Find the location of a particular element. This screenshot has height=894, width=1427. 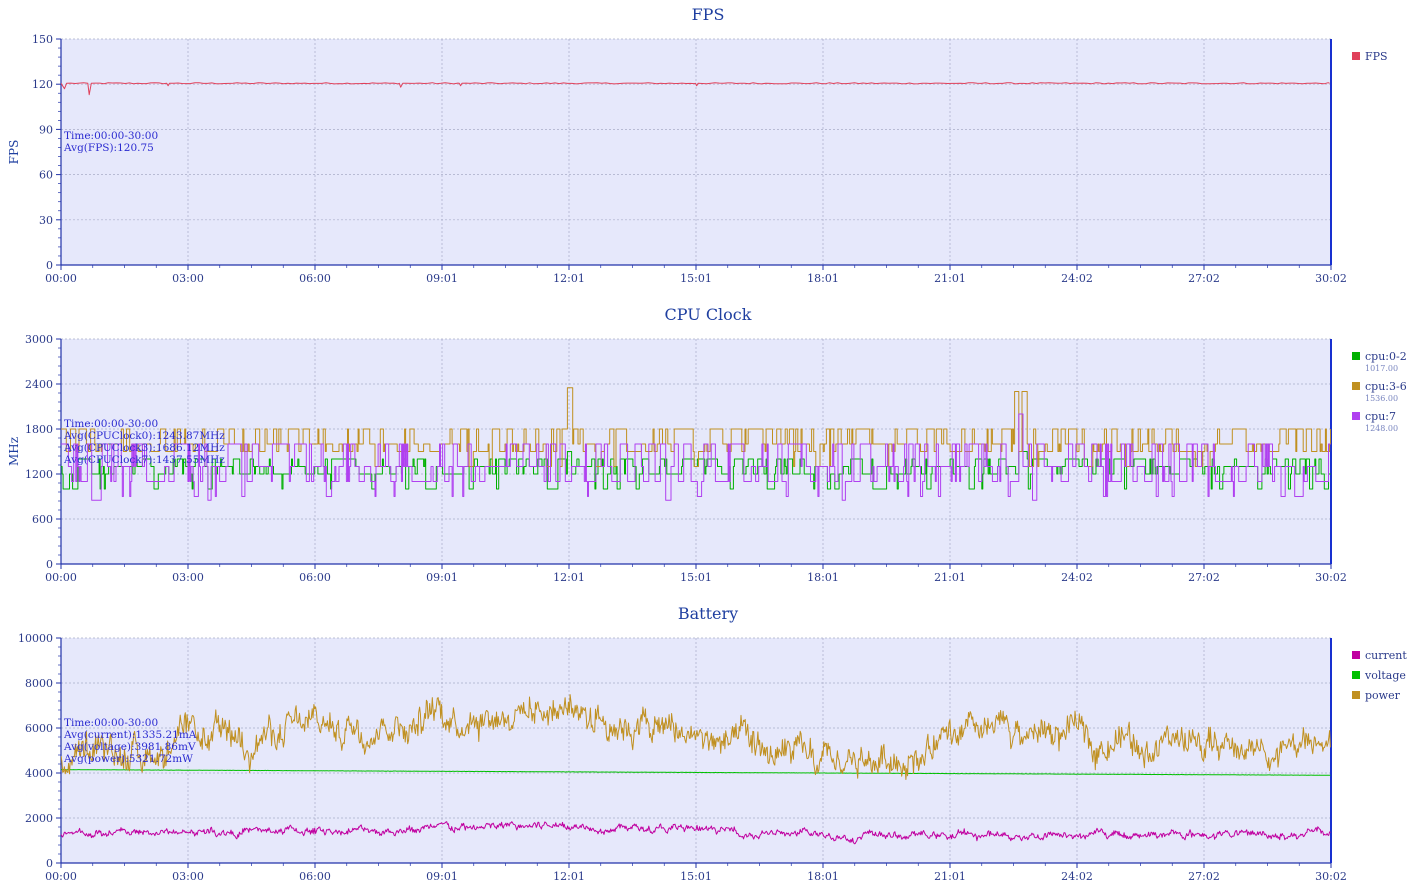

y-tick-label: 10000 is located at coordinates (35, 638).